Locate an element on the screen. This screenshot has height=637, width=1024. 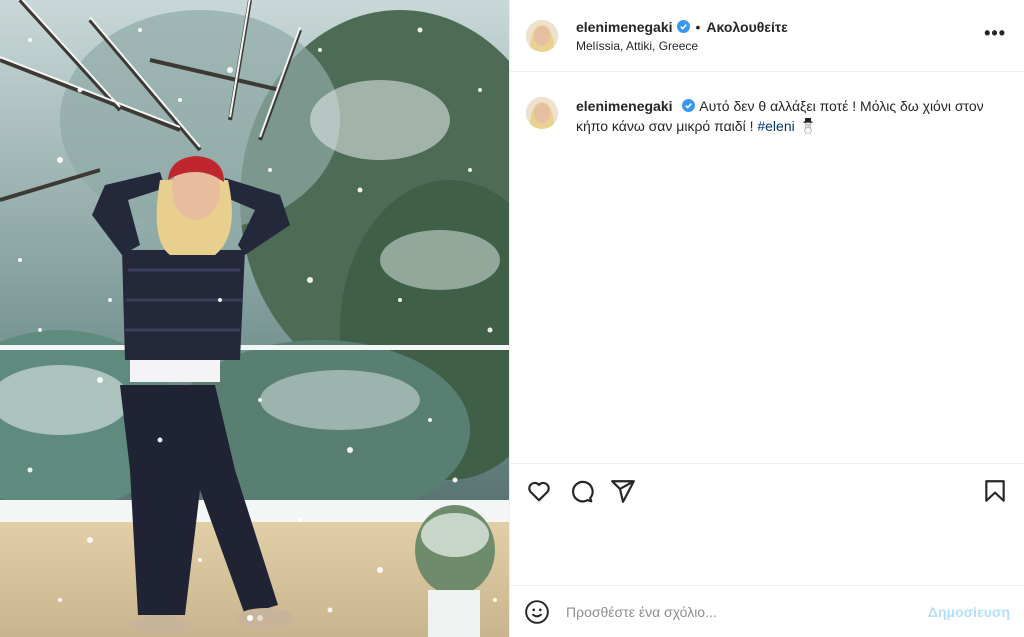
author-username: elenimenegaki is located at coordinates (624, 27).